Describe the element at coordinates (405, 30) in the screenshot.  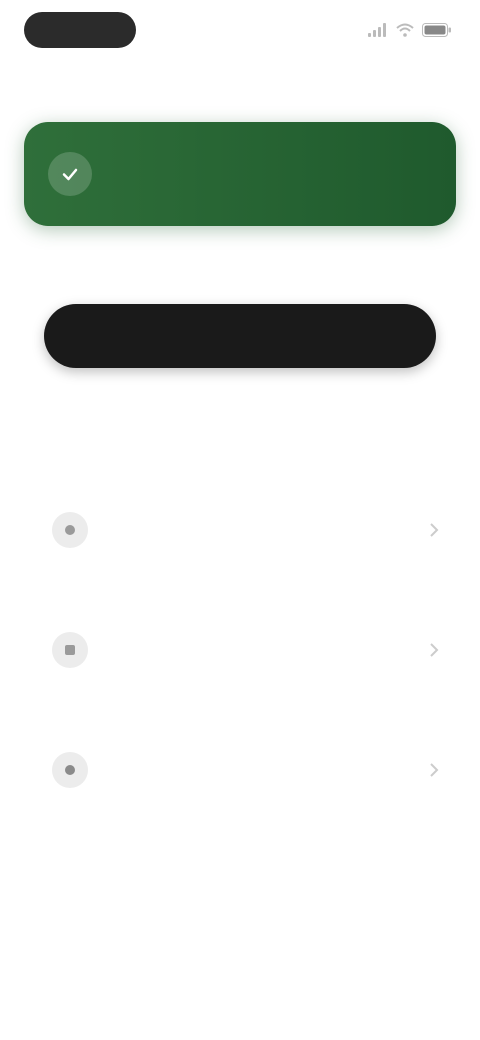
I see `wifi-icon` at that location.